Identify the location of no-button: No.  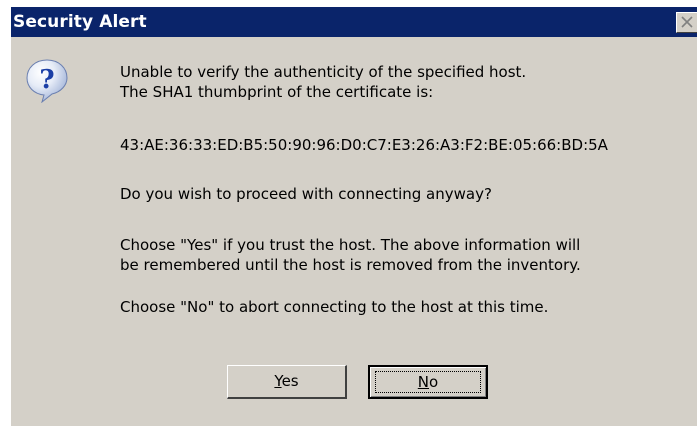
(428, 382).